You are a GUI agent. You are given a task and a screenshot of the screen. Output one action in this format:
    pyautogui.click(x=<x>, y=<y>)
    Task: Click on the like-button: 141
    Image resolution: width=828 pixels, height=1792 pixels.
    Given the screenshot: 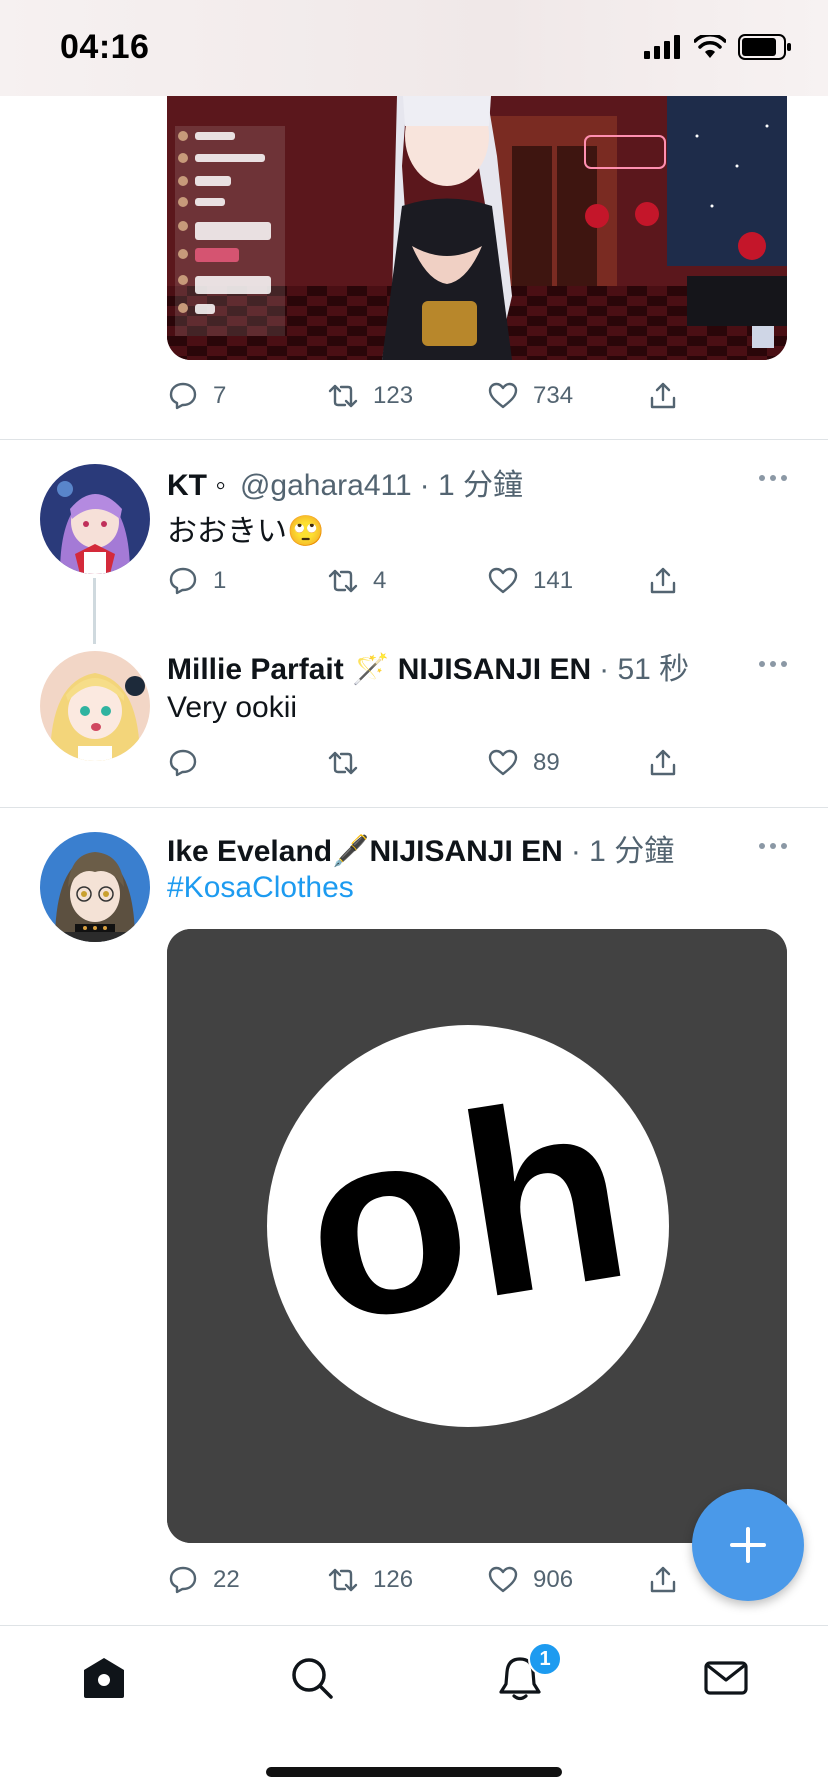 What is the action you would take?
    pyautogui.click(x=567, y=581)
    